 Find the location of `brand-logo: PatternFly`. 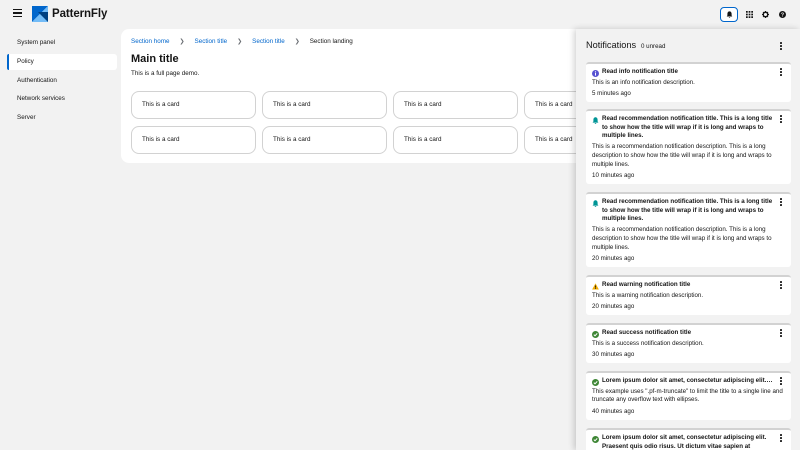

brand-logo: PatternFly is located at coordinates (69, 14).